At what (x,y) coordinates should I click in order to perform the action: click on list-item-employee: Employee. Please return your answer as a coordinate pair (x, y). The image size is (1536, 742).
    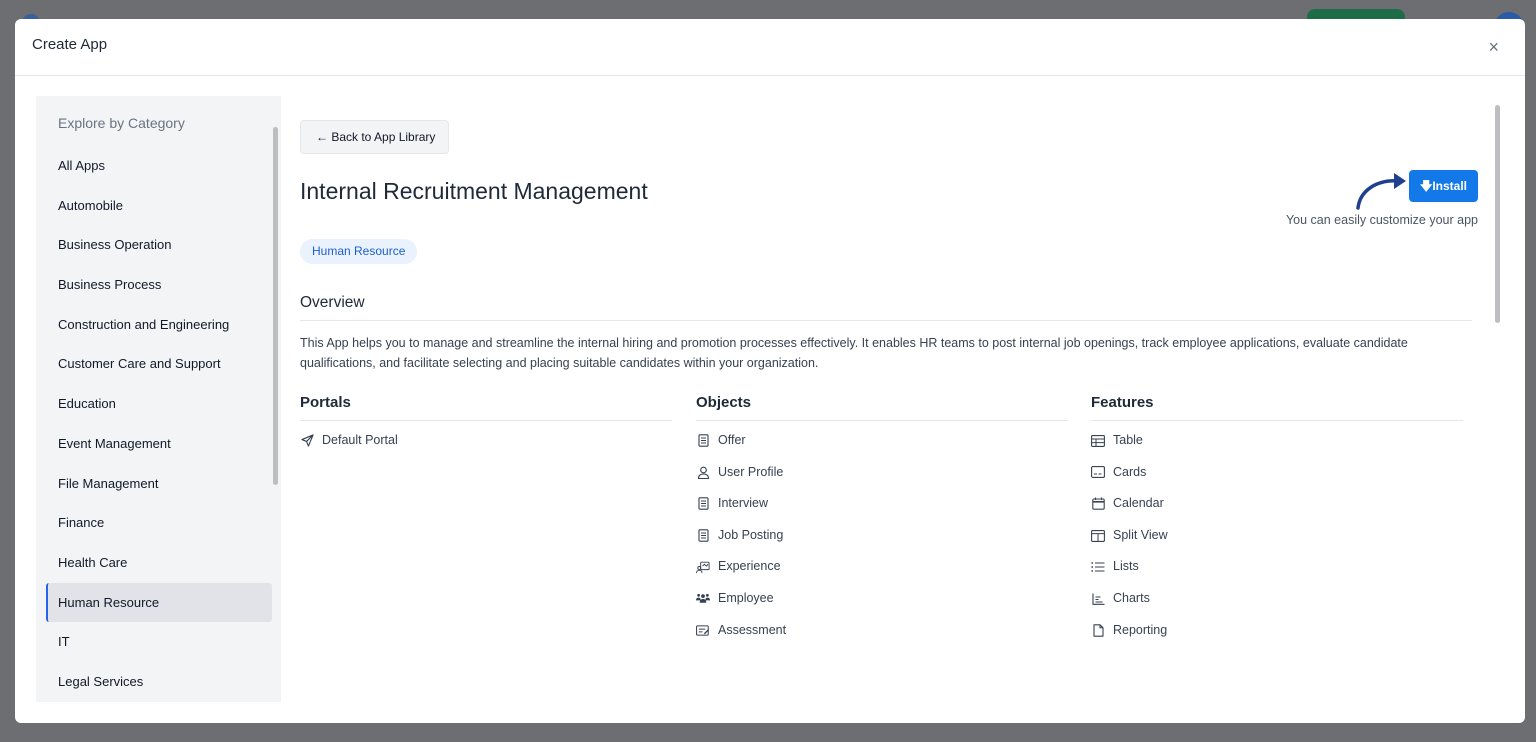
    Looking at the image, I should click on (882, 599).